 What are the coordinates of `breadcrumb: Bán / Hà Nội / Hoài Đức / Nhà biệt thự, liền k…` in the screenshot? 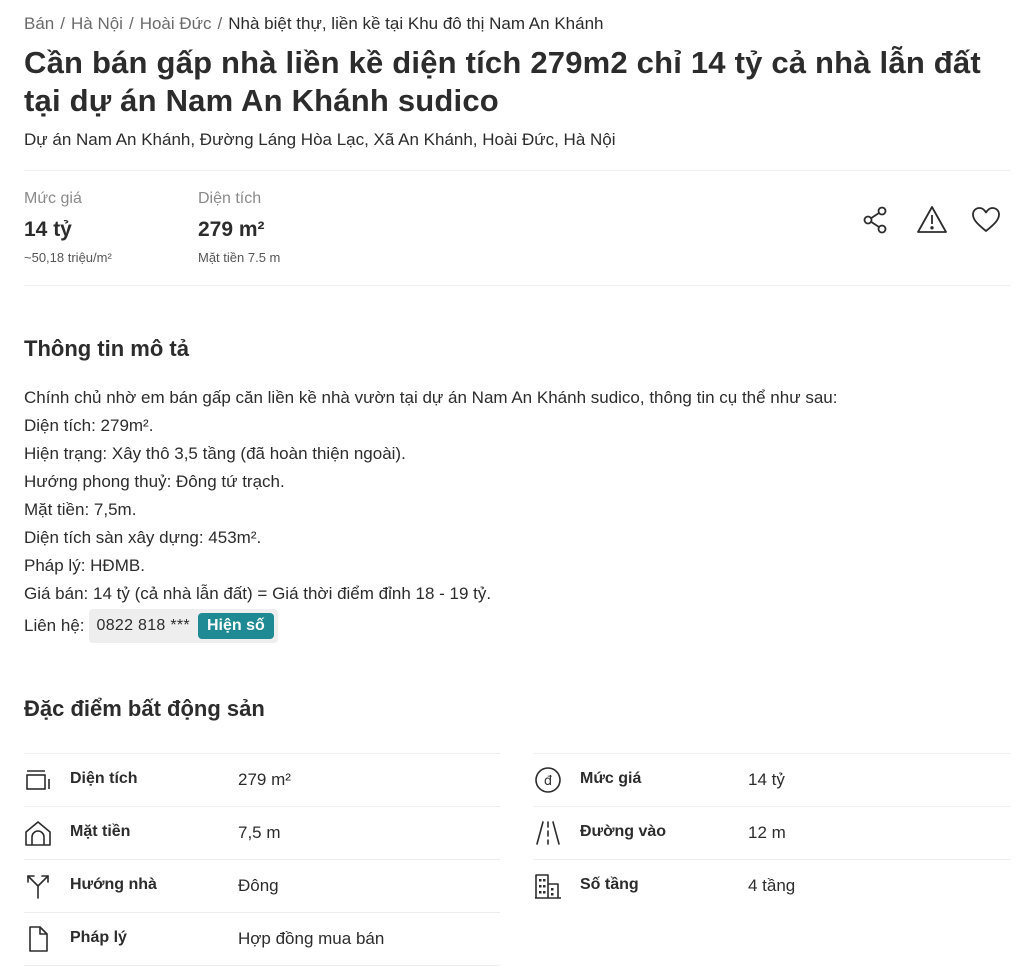 It's located at (314, 24).